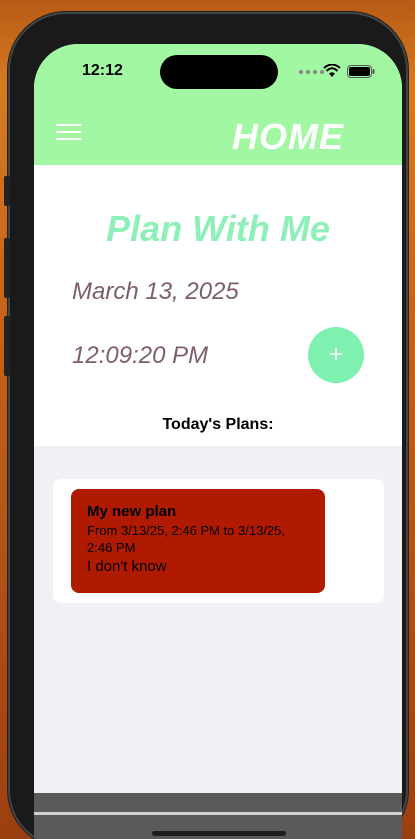  Describe the element at coordinates (288, 136) in the screenshot. I see `page-title: HOME` at that location.